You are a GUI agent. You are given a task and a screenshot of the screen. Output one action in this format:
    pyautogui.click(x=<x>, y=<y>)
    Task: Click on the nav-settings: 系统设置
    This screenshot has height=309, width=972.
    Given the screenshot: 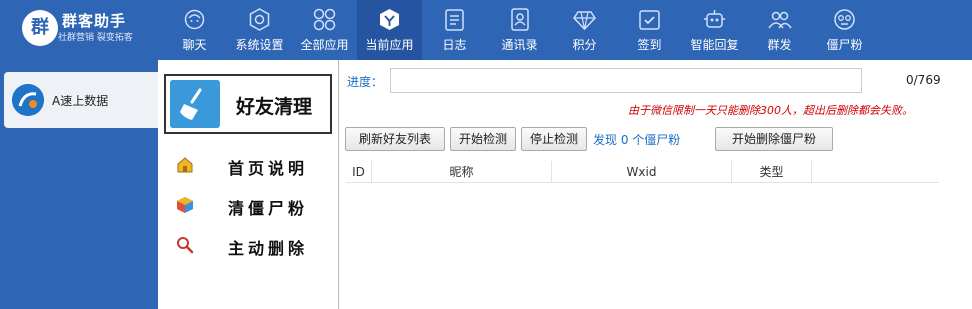 What is the action you would take?
    pyautogui.click(x=259, y=30)
    